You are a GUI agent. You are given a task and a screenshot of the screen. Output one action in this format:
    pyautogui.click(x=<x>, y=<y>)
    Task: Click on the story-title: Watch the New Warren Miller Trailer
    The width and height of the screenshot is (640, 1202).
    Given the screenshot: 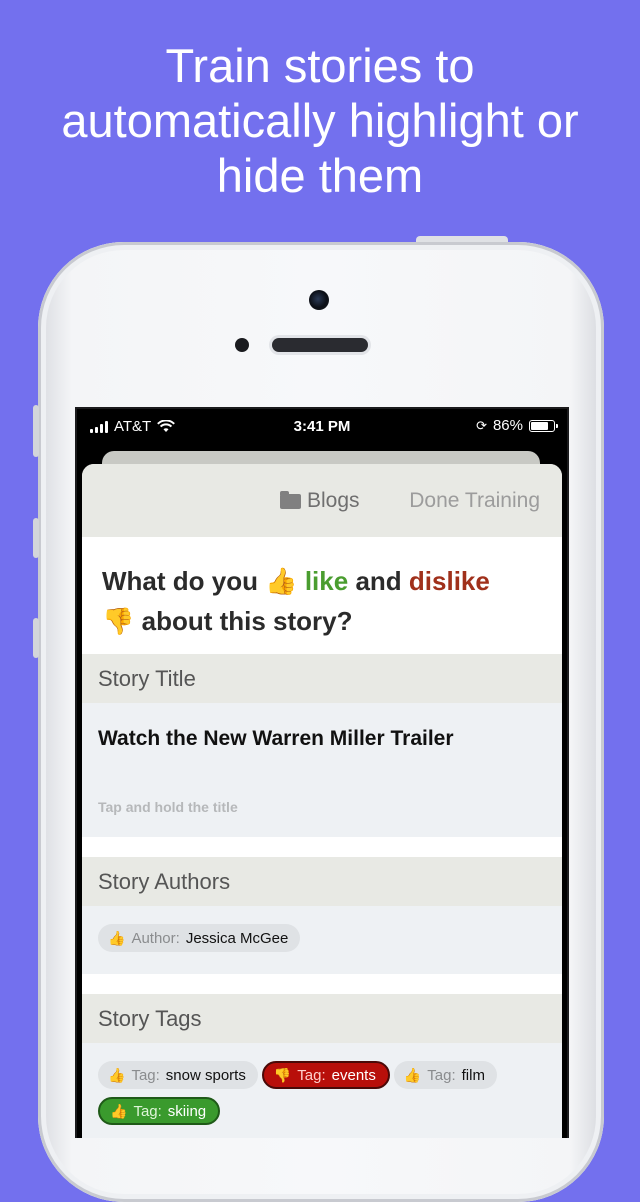 What is the action you would take?
    pyautogui.click(x=322, y=727)
    